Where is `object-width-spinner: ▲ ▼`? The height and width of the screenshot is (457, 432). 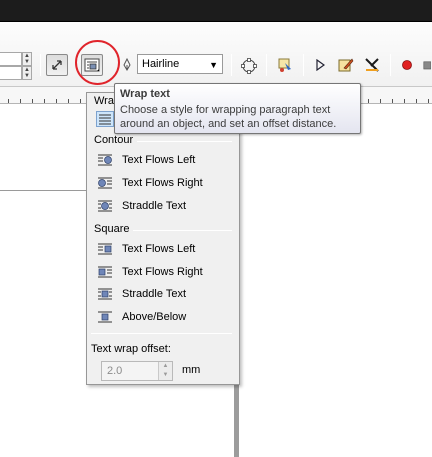 object-width-spinner: ▲ ▼ is located at coordinates (27, 59).